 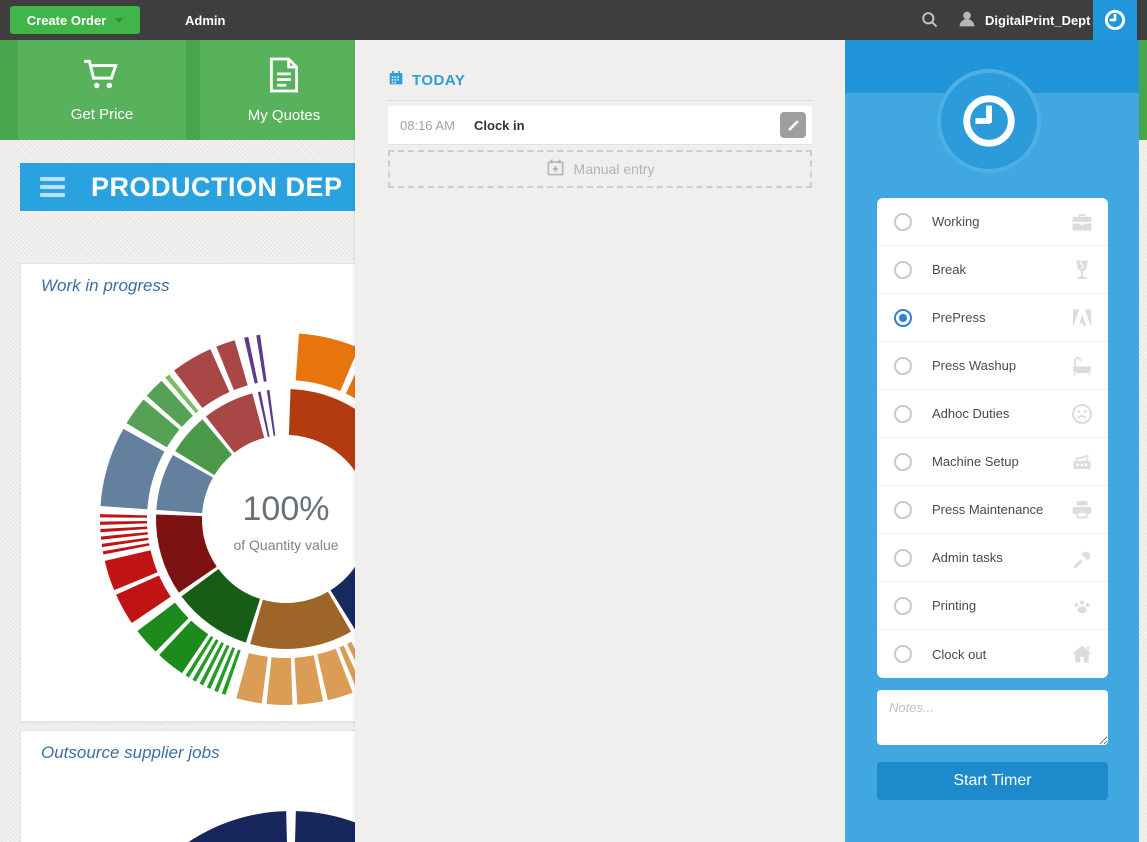 I want to click on paw-icon, so click(x=1082, y=606).